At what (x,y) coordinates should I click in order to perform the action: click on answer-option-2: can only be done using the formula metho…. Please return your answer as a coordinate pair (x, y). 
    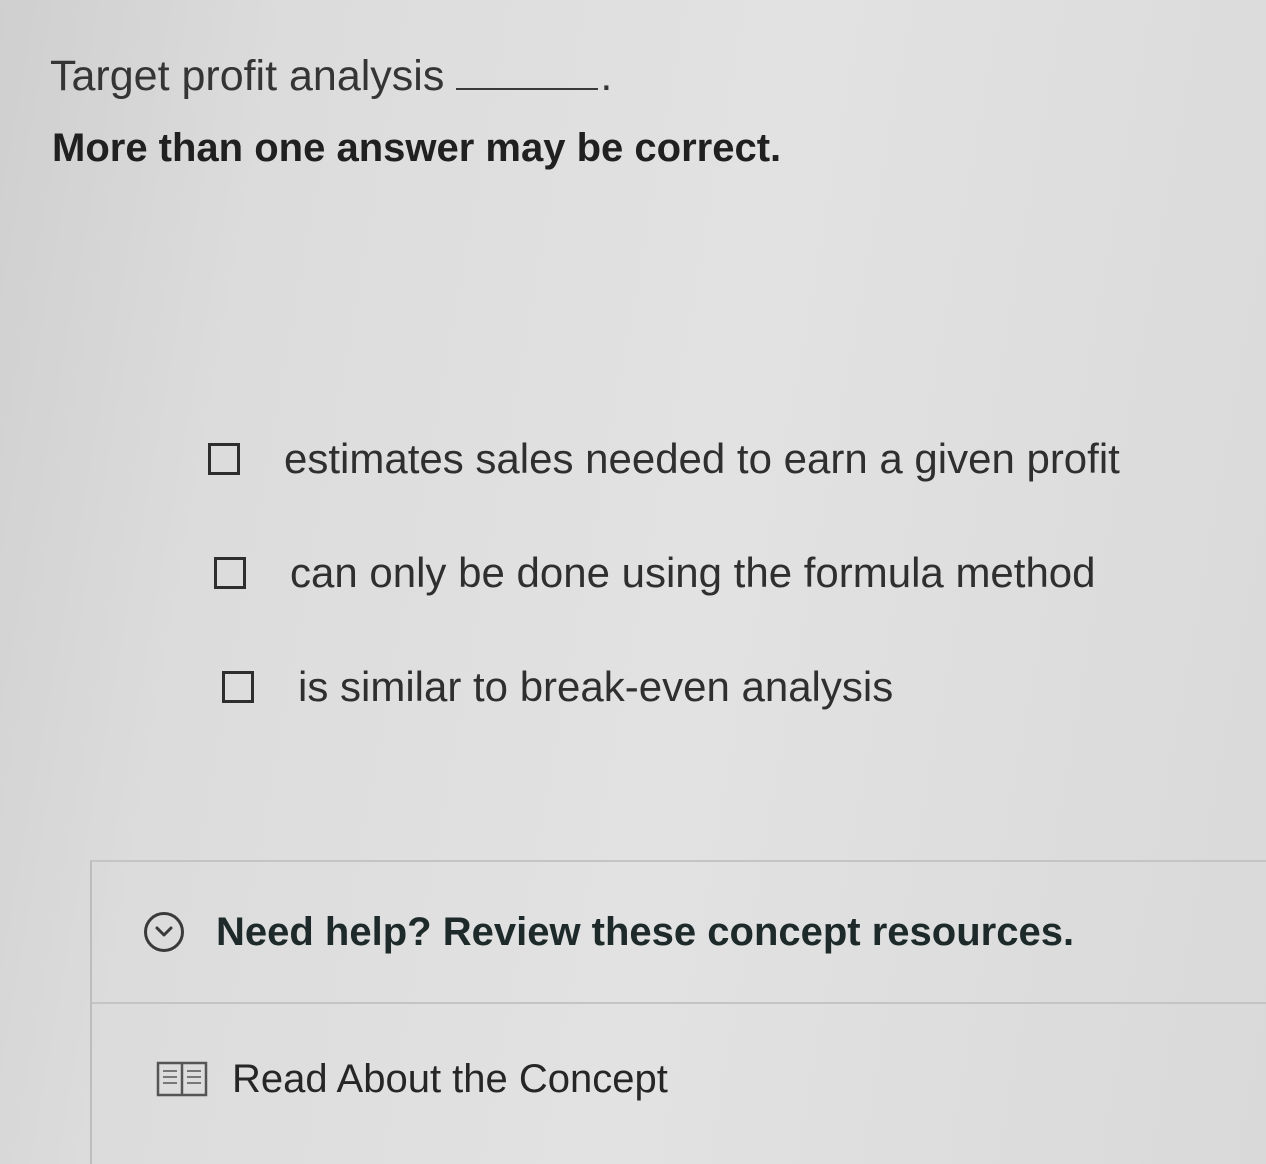
    Looking at the image, I should click on (728, 573).